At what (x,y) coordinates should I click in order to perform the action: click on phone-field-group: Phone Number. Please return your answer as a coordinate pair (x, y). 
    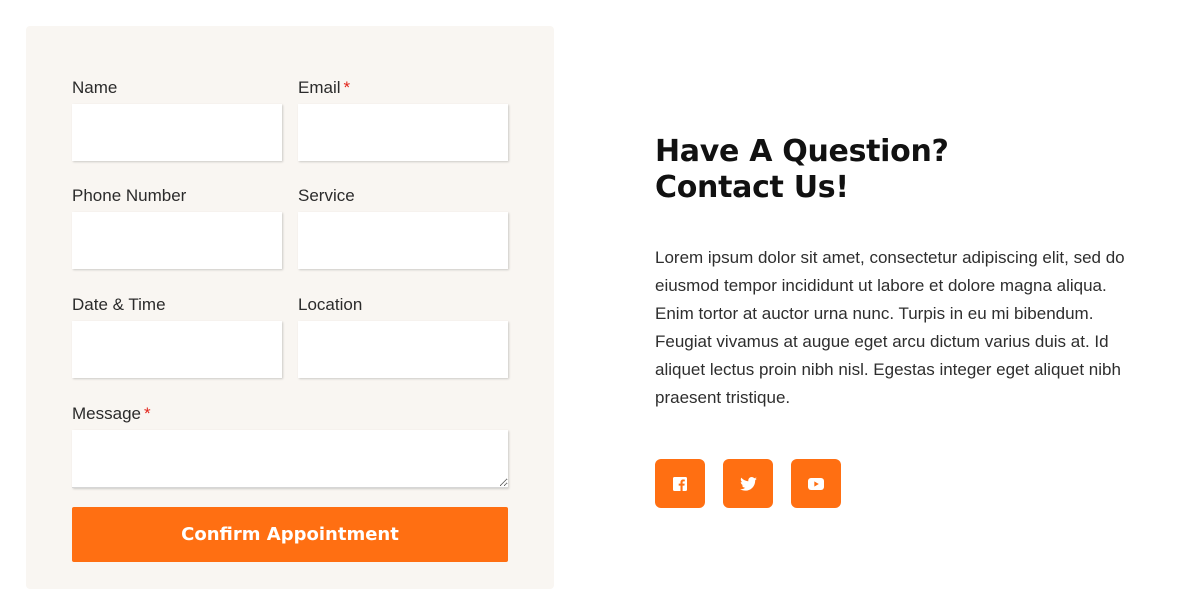
    Looking at the image, I should click on (177, 227).